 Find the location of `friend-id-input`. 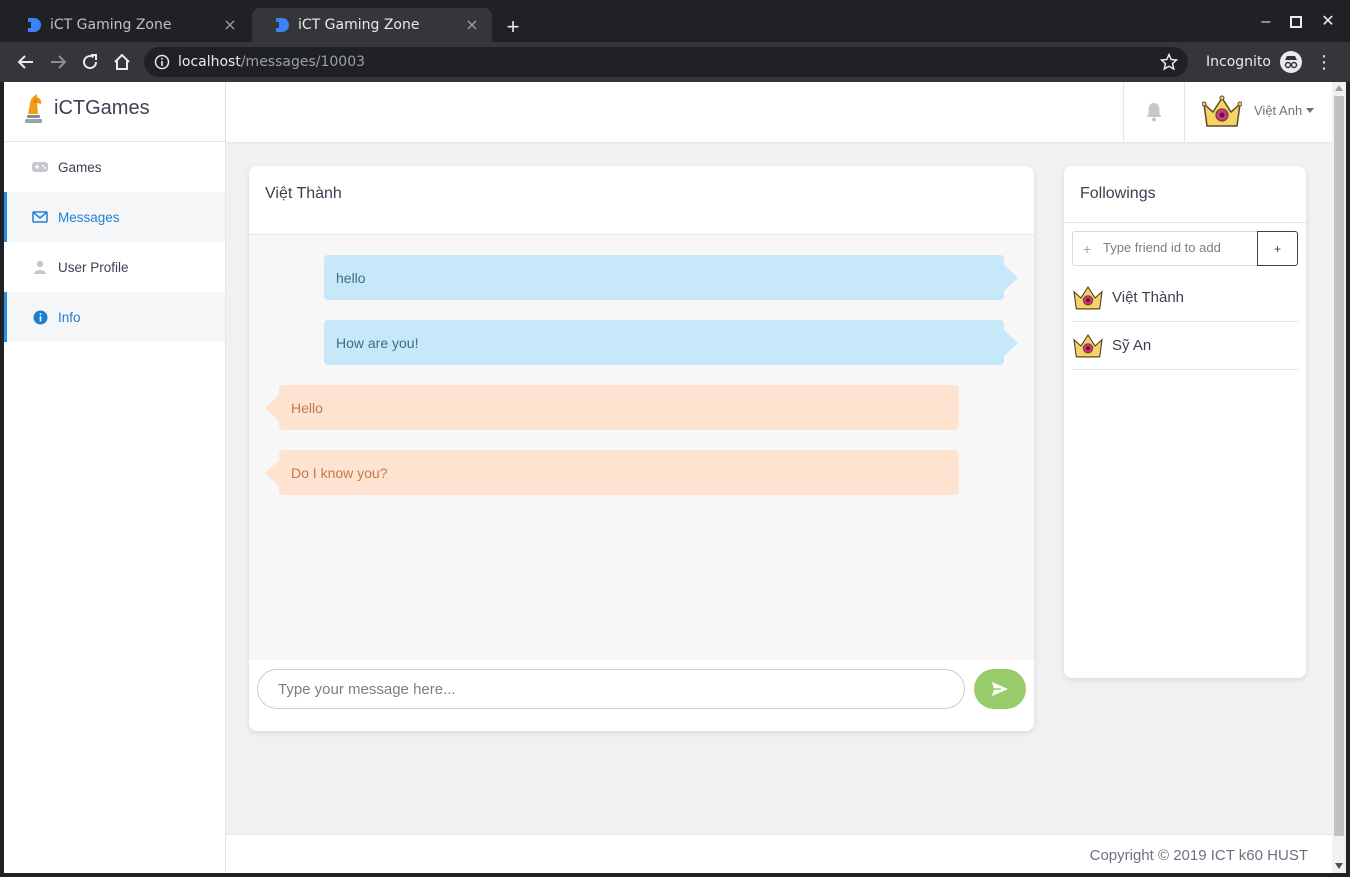

friend-id-input is located at coordinates (1178, 247).